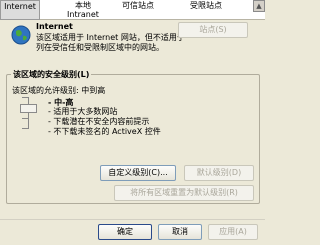 Image resolution: width=320 pixels, height=245 pixels. I want to click on reset-all-zones-button: 将所有区域重置为默认级别(R), so click(184, 193).